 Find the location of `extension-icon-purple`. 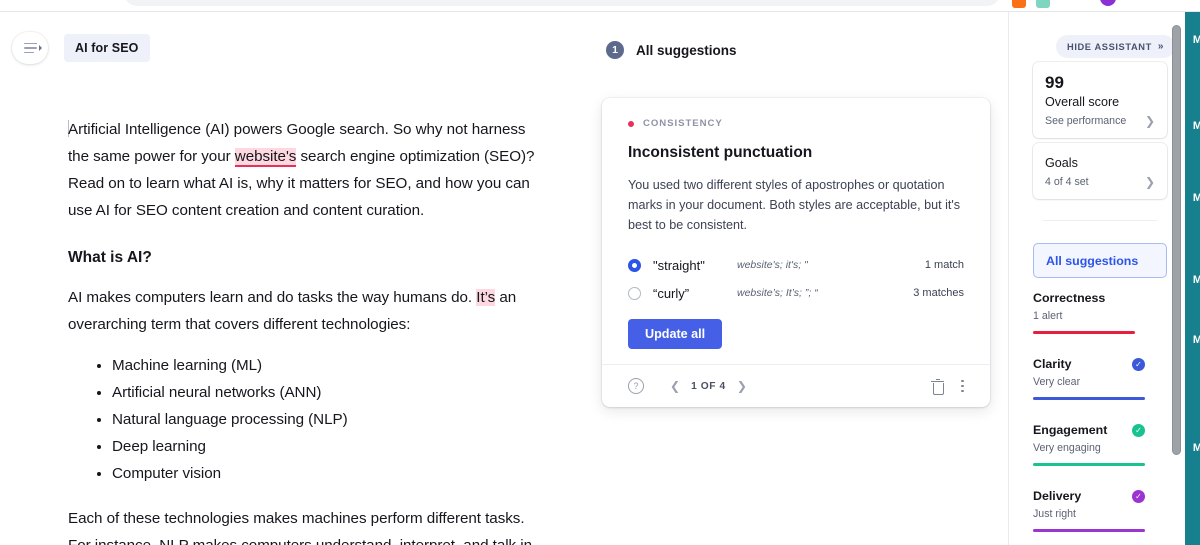

extension-icon-purple is located at coordinates (1108, 3).